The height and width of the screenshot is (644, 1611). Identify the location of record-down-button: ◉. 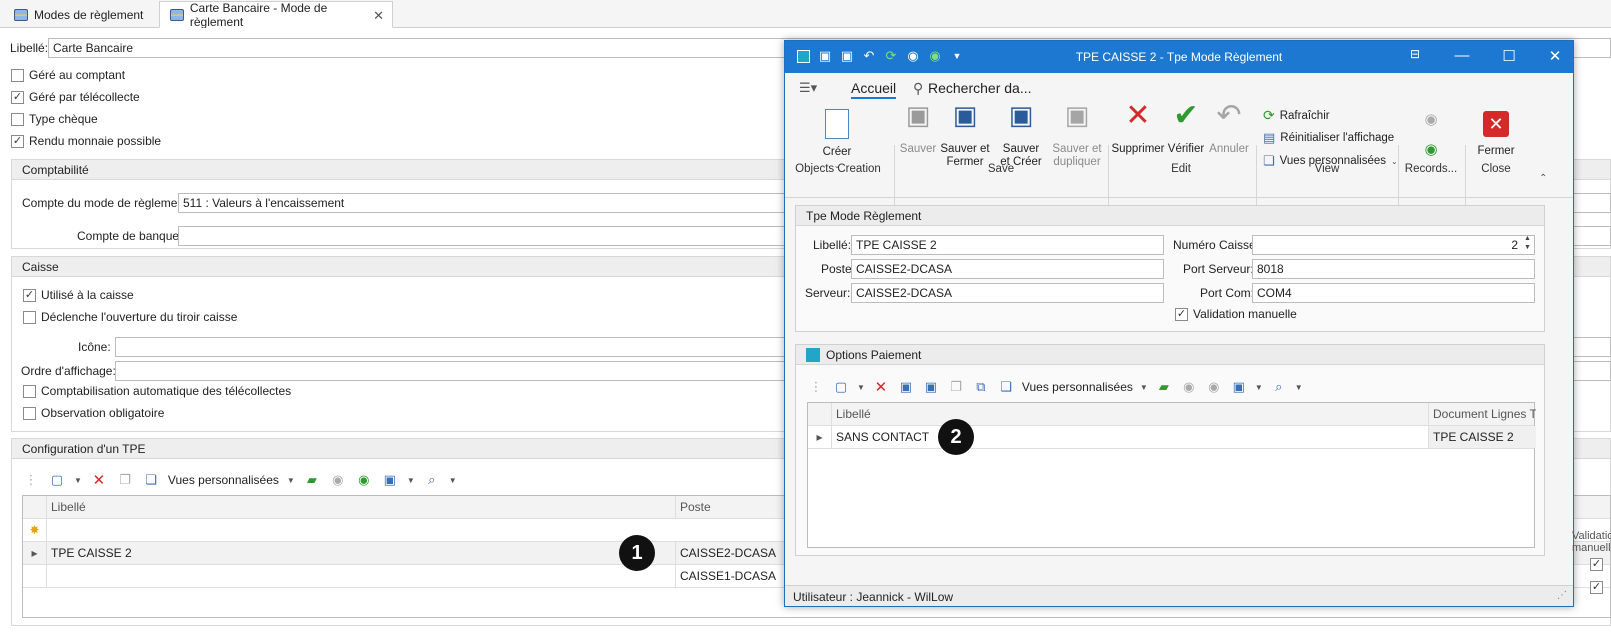
(1431, 149).